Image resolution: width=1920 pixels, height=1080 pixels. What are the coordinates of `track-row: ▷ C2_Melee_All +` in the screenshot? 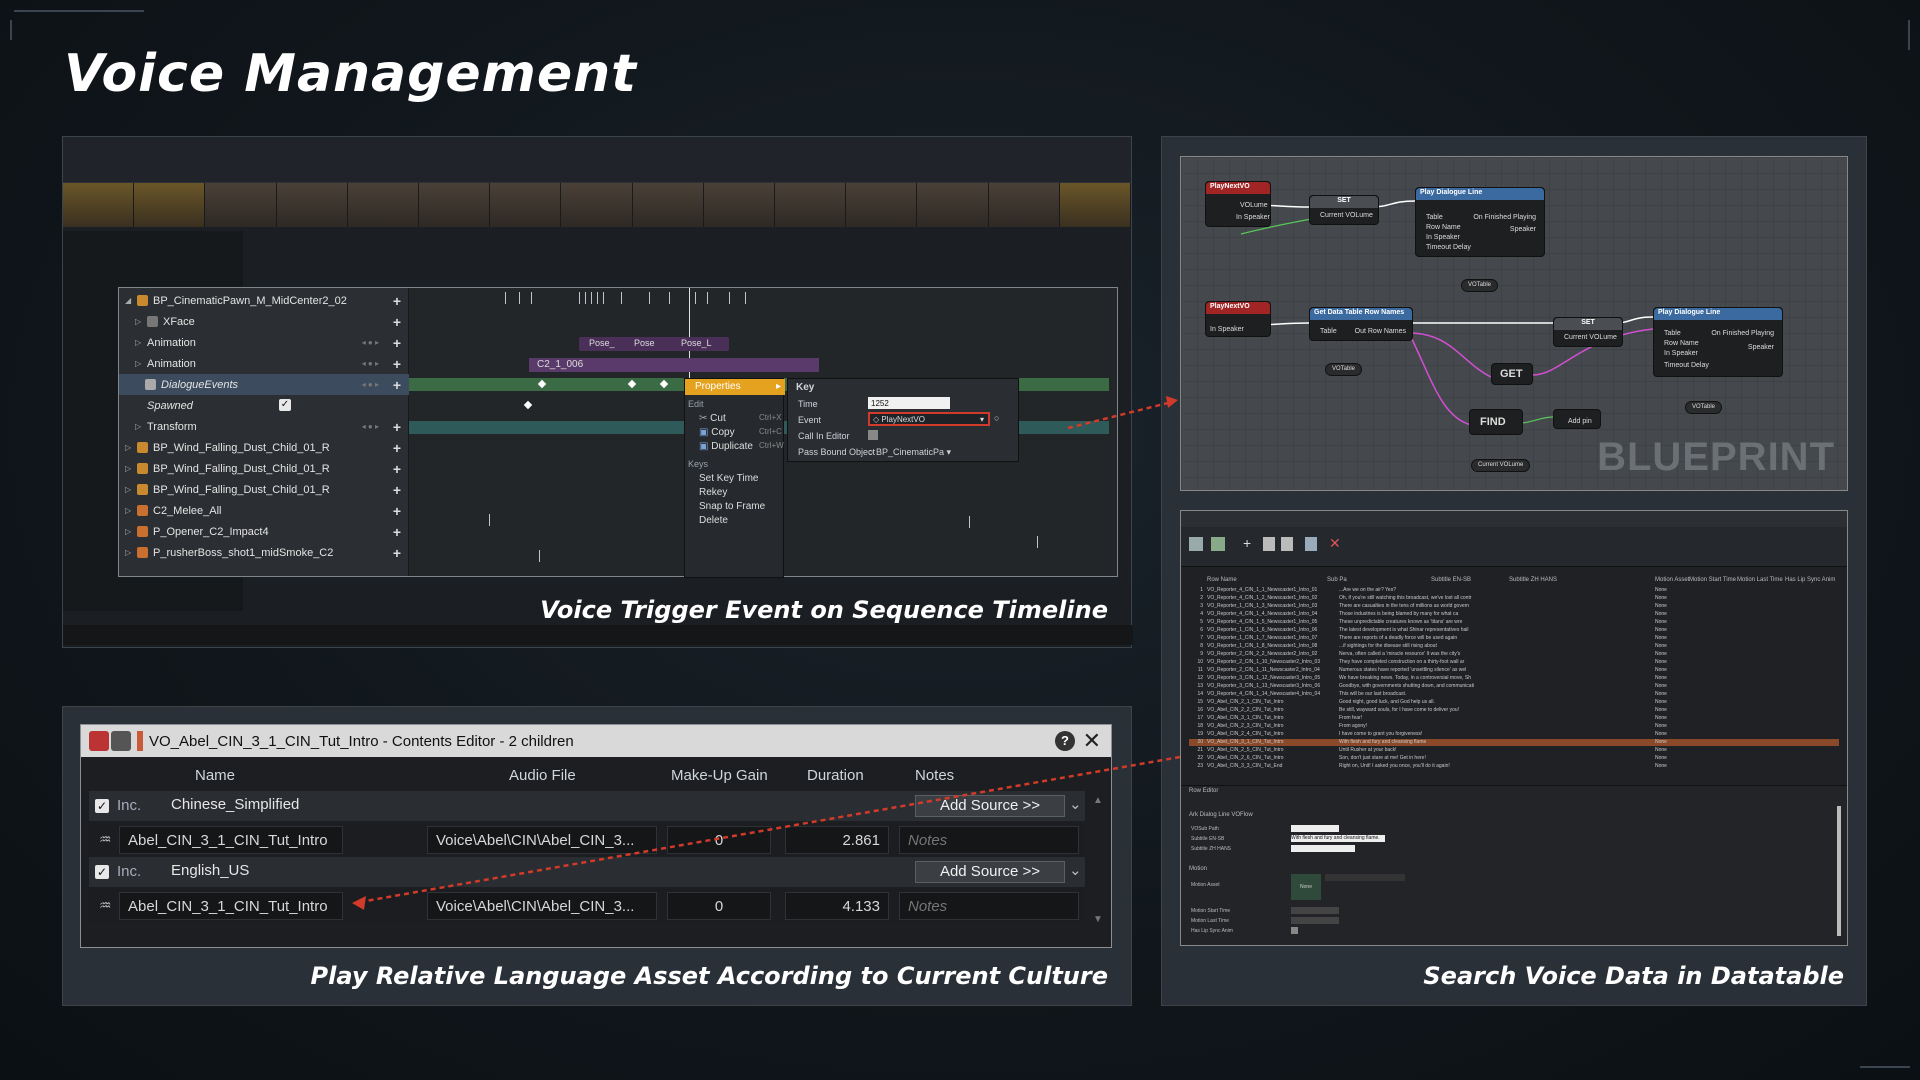 It's located at (264, 510).